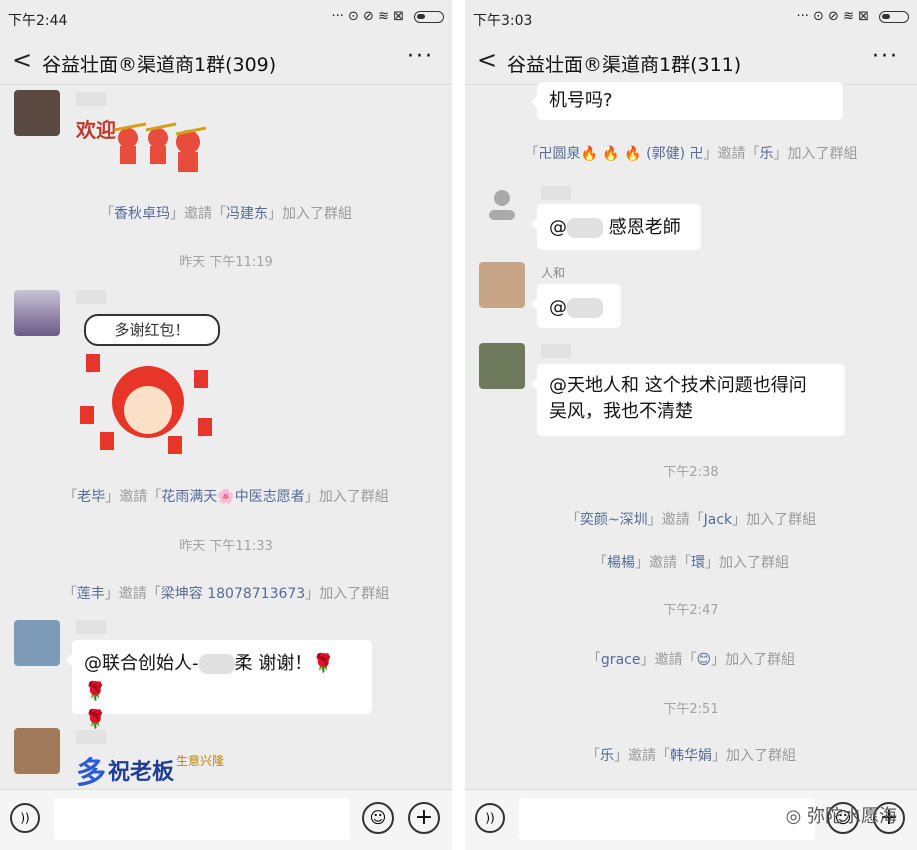  I want to click on message-bubble: @天地人和 这个技术问题也得问 吴风，我也不清楚, so click(688, 400).